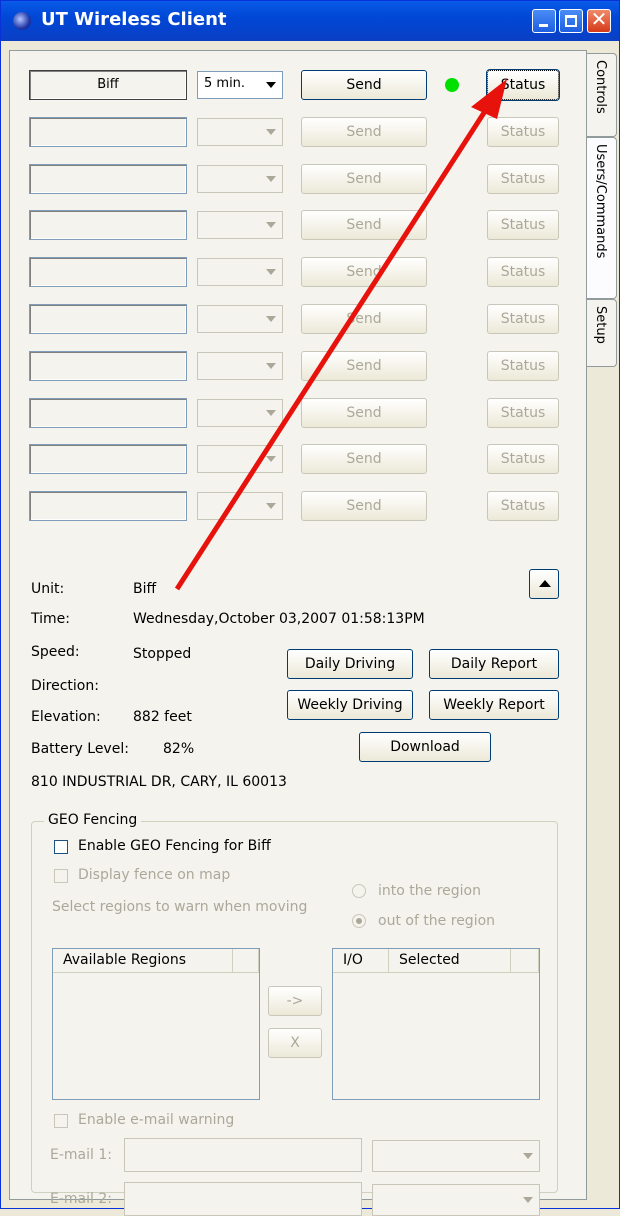 The image size is (620, 1216). I want to click on maximize-icon, so click(571, 21).